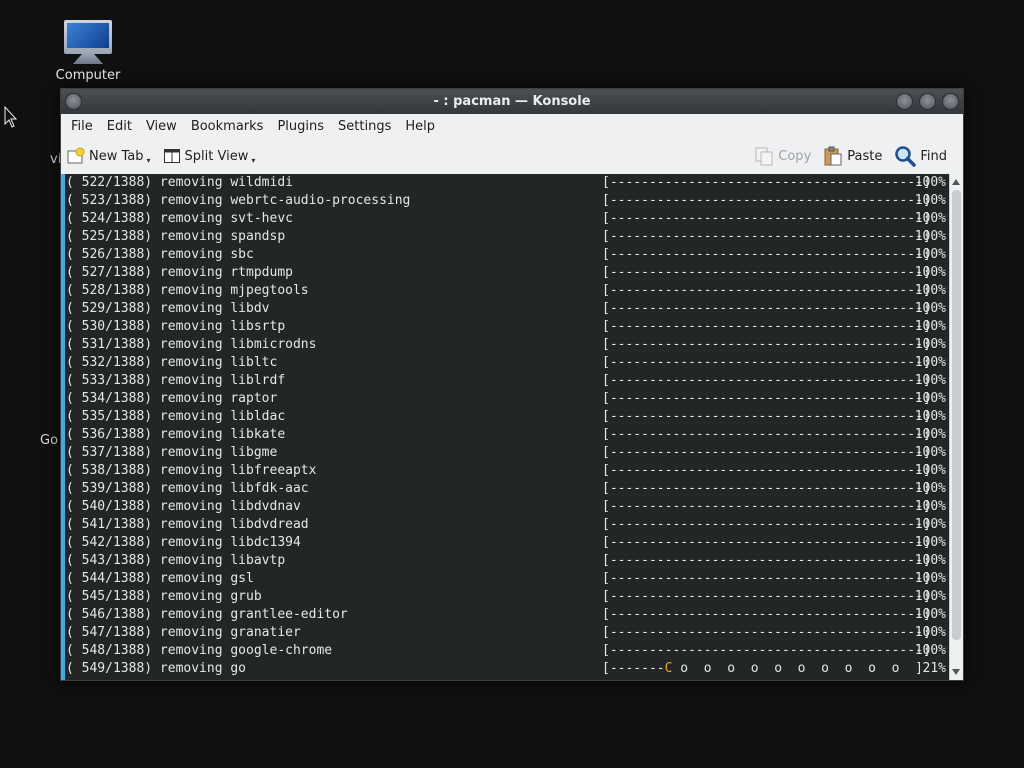  What do you see at coordinates (420, 126) in the screenshot?
I see `menu-help: Help` at bounding box center [420, 126].